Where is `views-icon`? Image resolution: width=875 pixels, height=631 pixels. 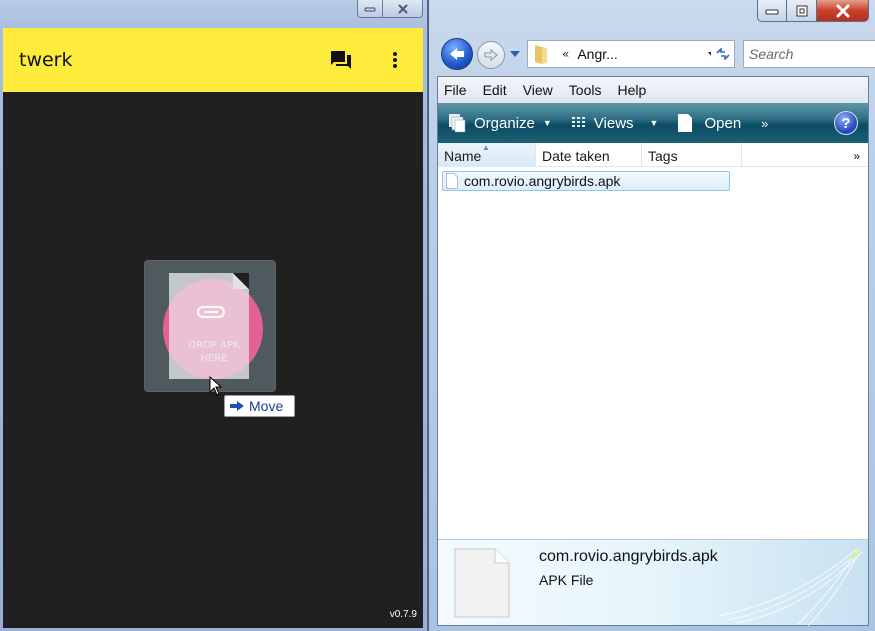 views-icon is located at coordinates (578, 122).